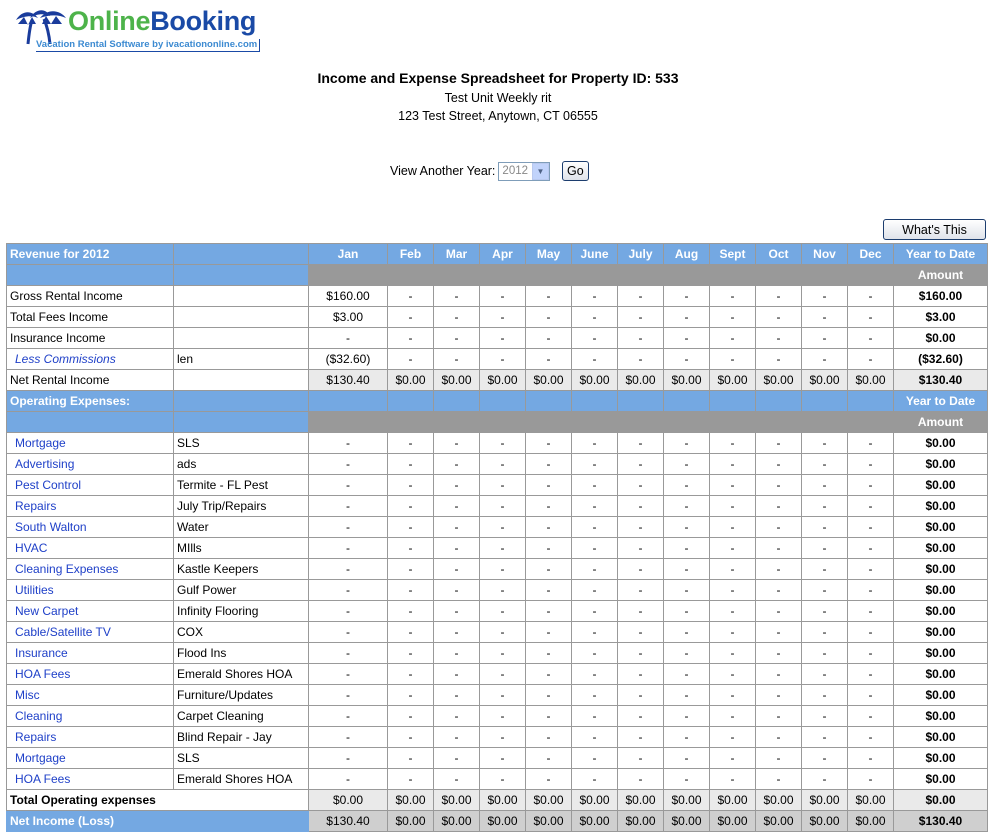 Image resolution: width=996 pixels, height=832 pixels. What do you see at coordinates (940, 296) in the screenshot?
I see `ytd-value: $160.00` at bounding box center [940, 296].